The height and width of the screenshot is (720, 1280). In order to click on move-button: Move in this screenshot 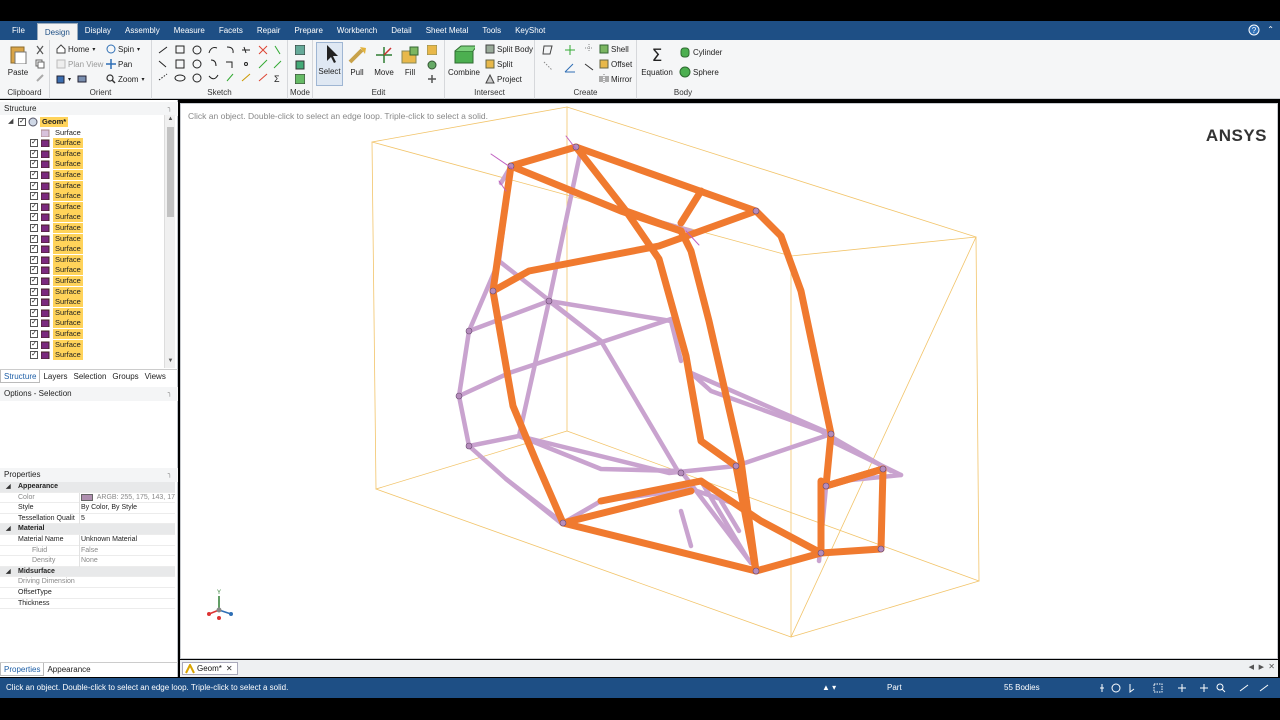, I will do `click(384, 60)`.